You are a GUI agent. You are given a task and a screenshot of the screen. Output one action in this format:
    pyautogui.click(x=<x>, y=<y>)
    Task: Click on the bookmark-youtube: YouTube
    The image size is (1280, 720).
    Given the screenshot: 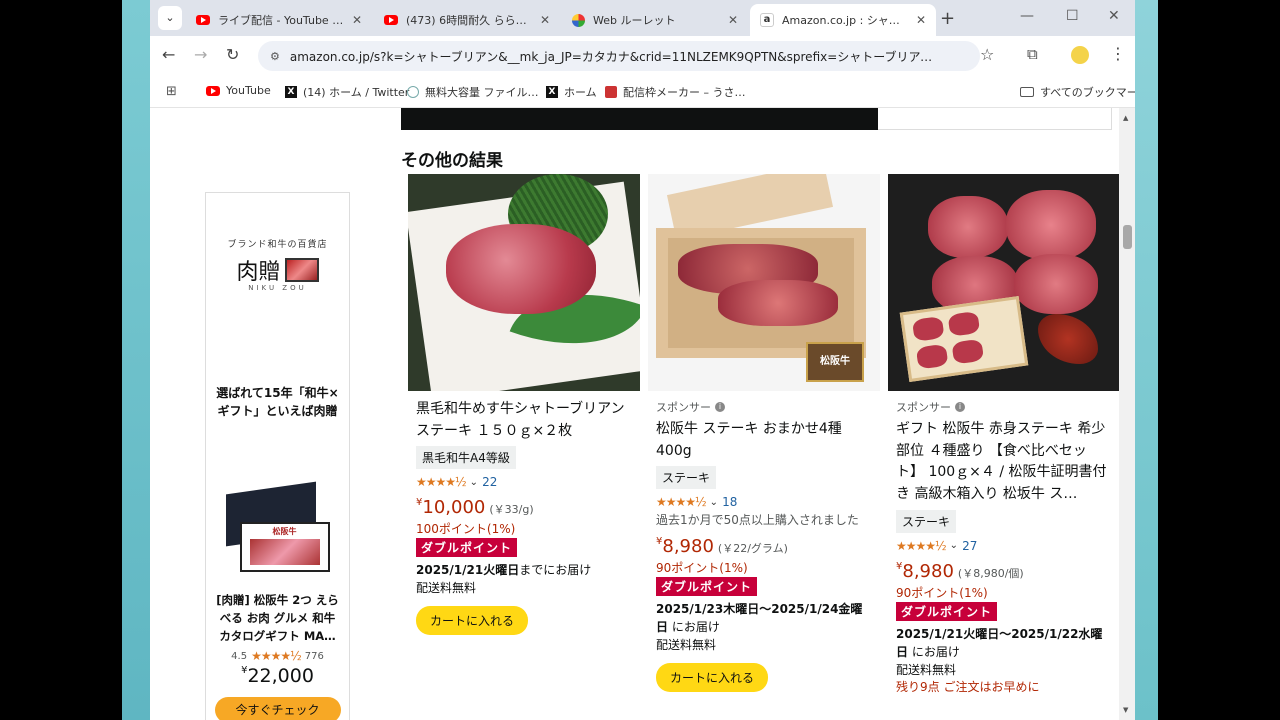 What is the action you would take?
    pyautogui.click(x=238, y=90)
    